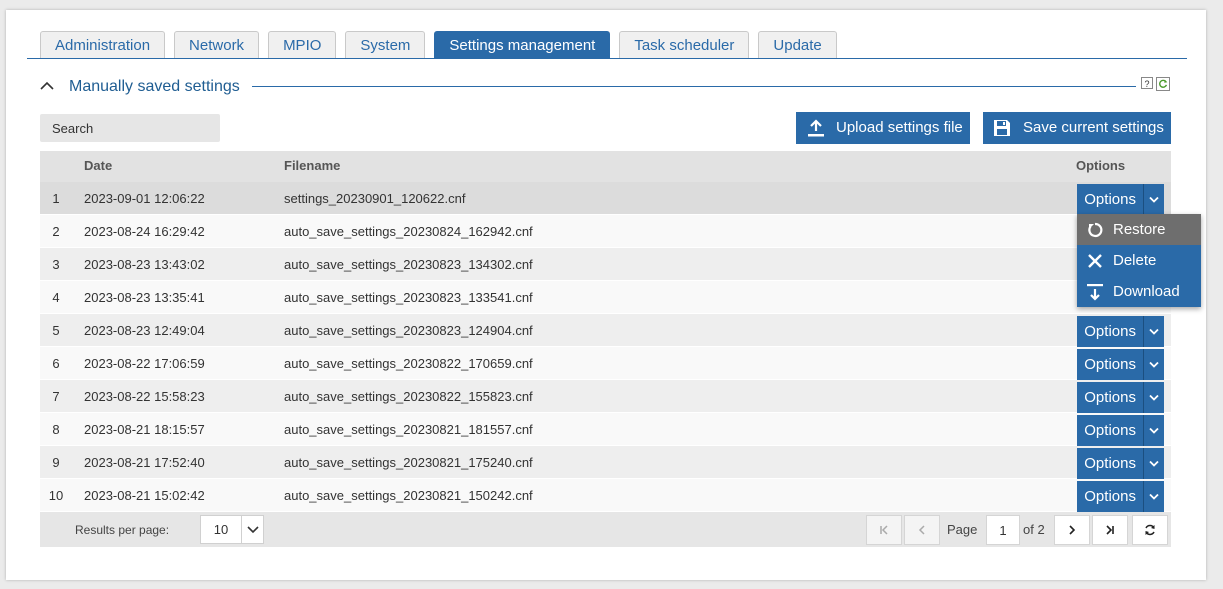 The width and height of the screenshot is (1223, 589). Describe the element at coordinates (385, 44) in the screenshot. I see `tab-system: System` at that location.